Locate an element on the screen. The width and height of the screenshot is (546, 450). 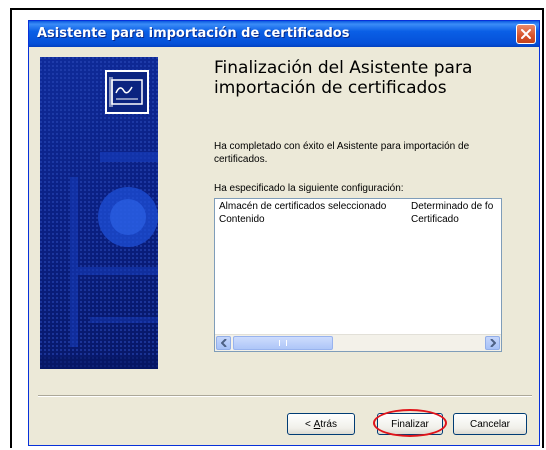
chevron-left-icon is located at coordinates (223, 343).